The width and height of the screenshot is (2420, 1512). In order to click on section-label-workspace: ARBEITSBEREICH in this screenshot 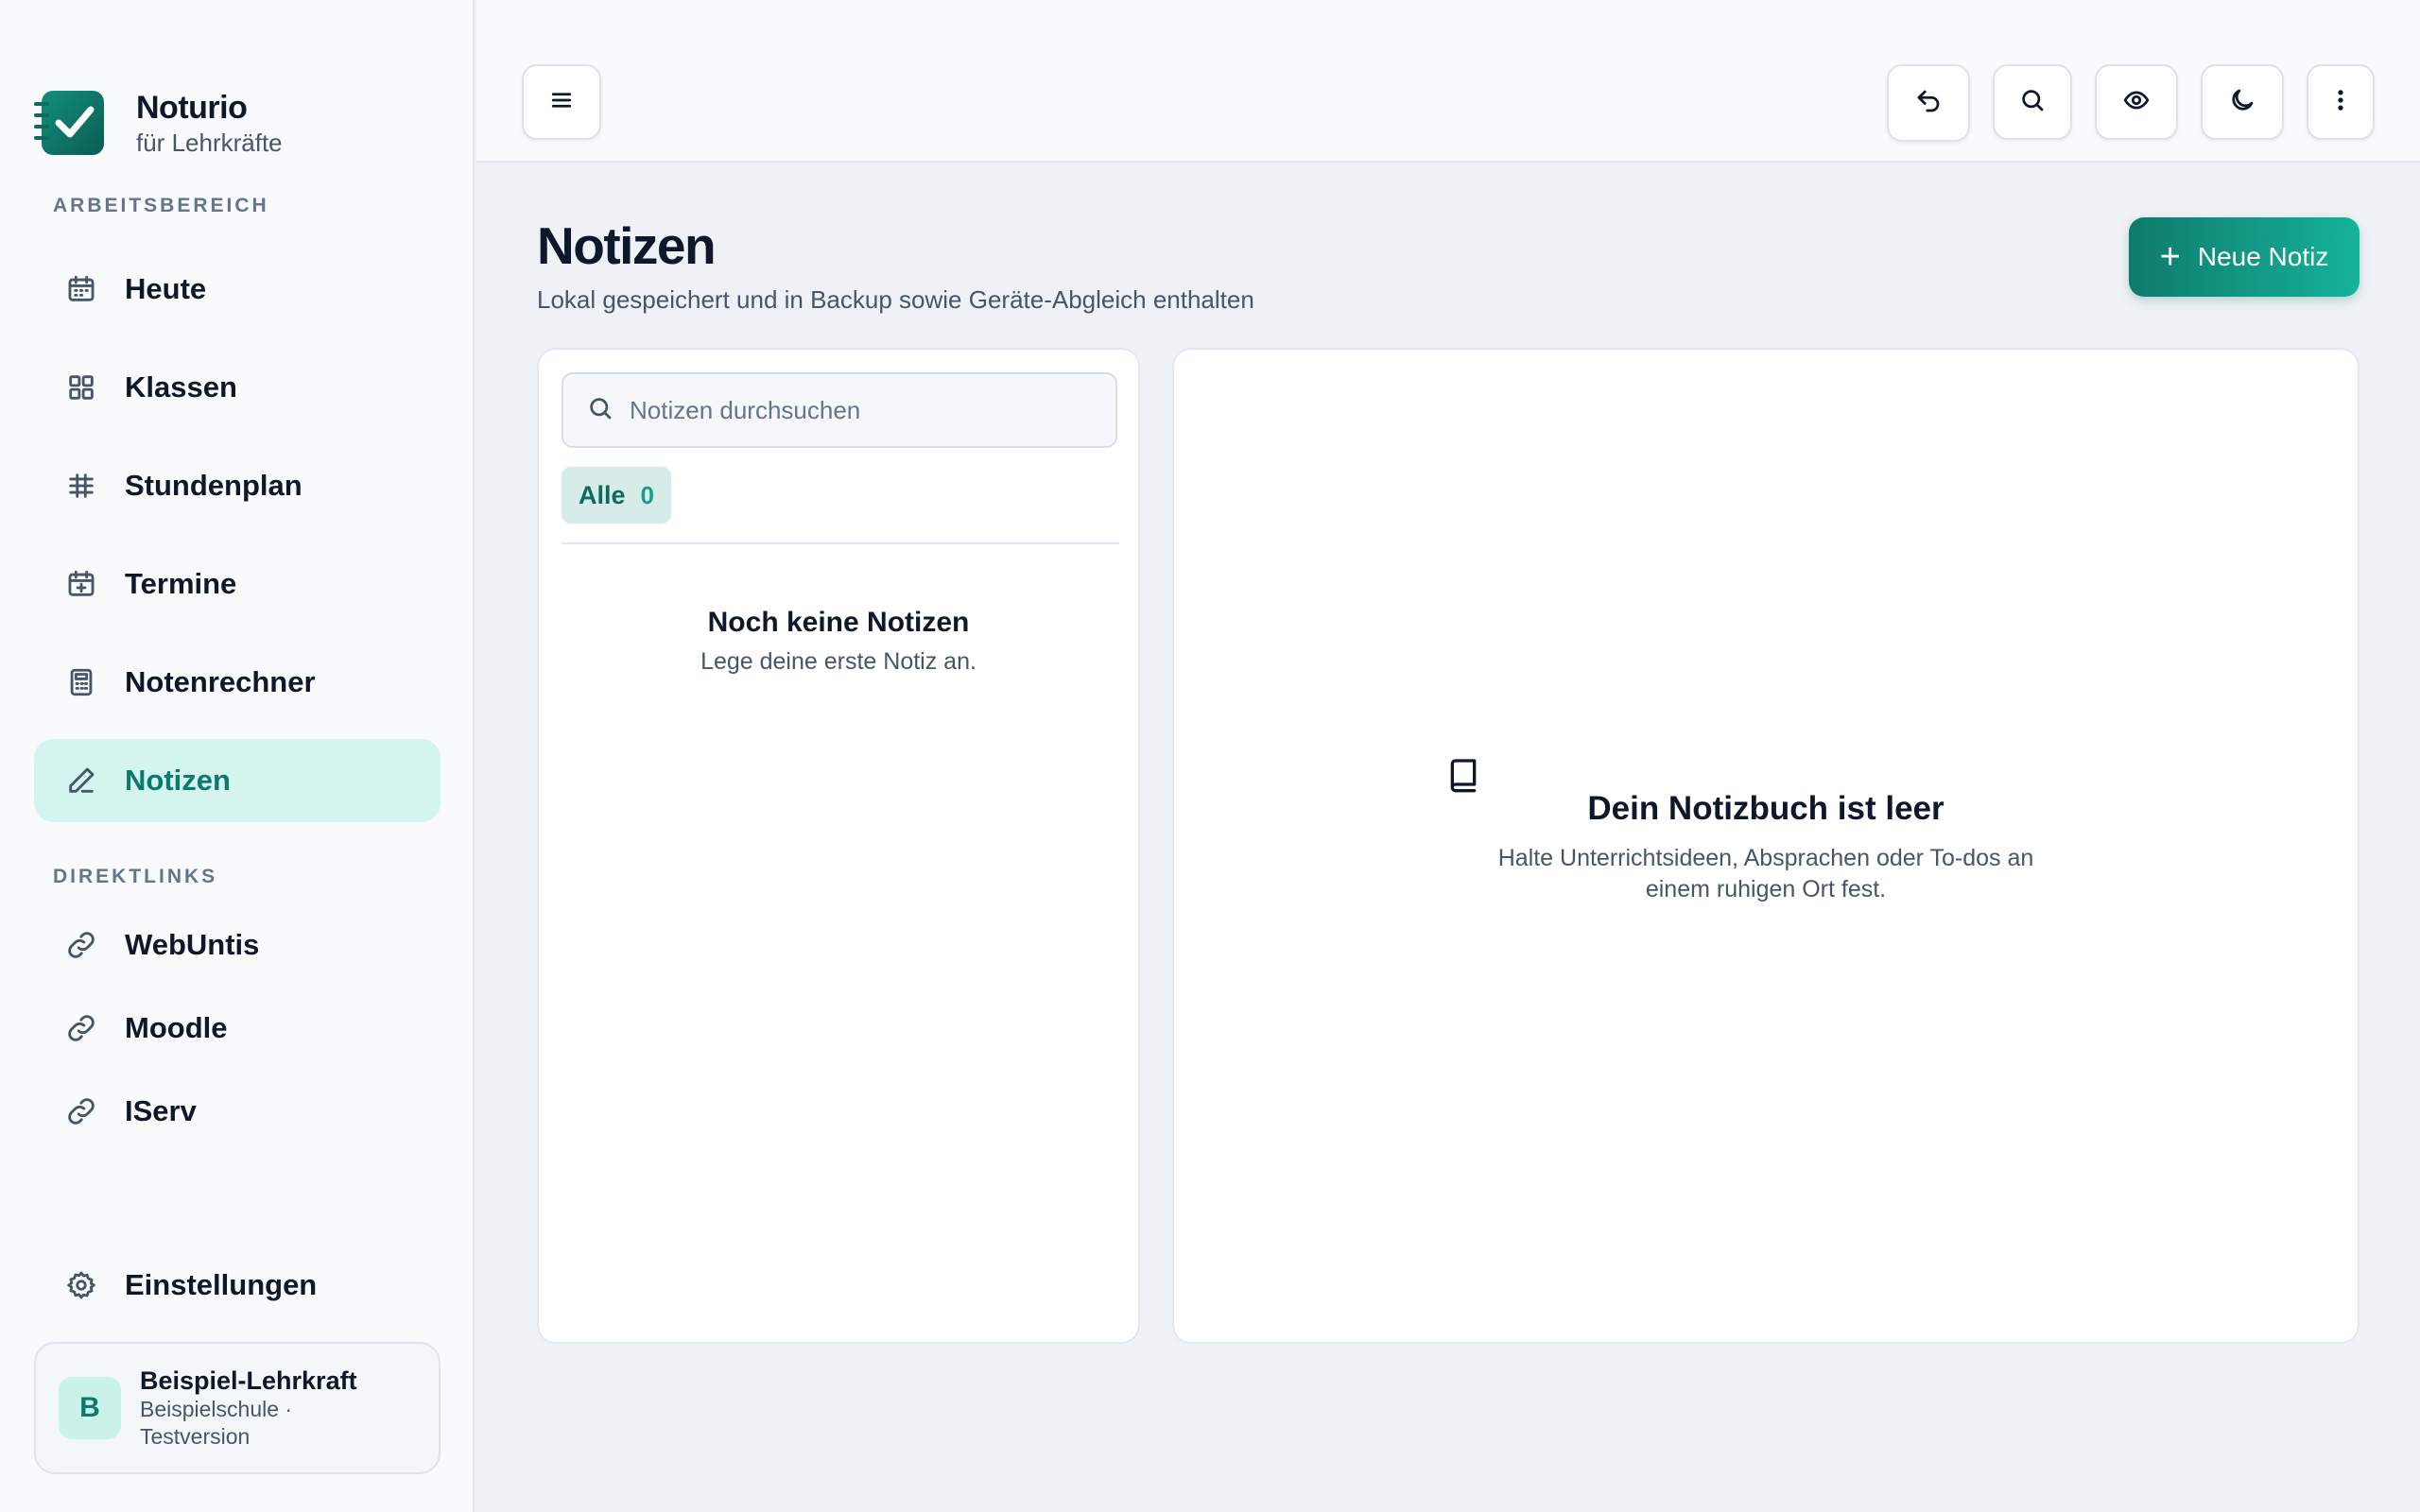, I will do `click(161, 205)`.